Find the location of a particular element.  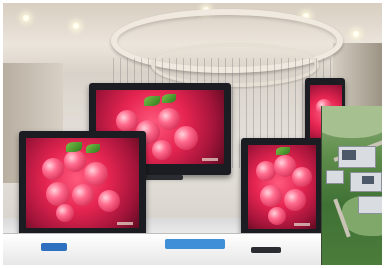

tv-display-left is located at coordinates (82, 185).